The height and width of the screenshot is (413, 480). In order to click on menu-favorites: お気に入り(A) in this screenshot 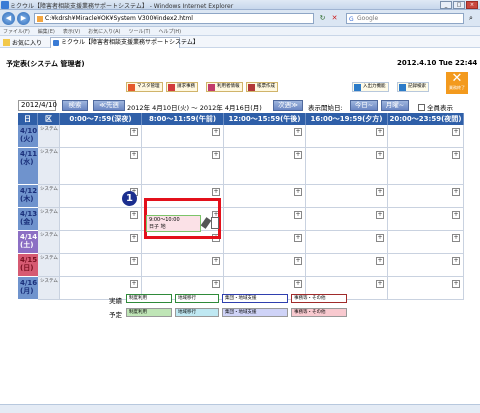, I will do `click(105, 31)`.